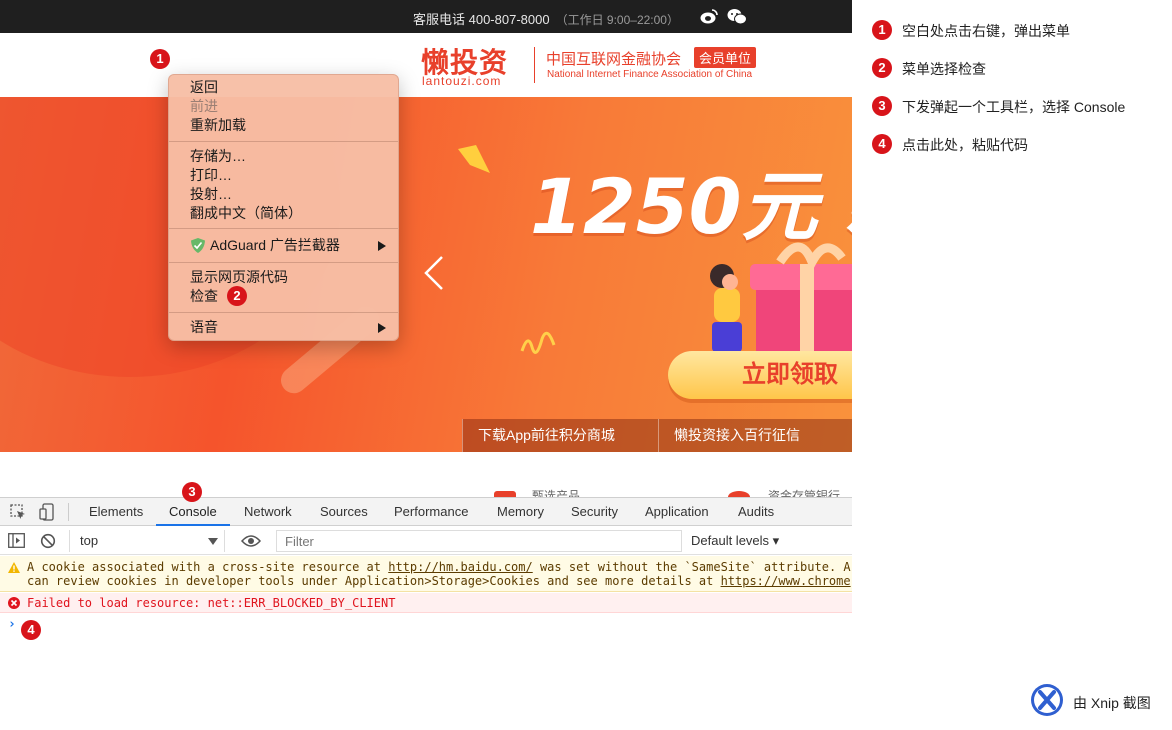 The height and width of the screenshot is (730, 1172). I want to click on step-marker: 3, so click(192, 492).